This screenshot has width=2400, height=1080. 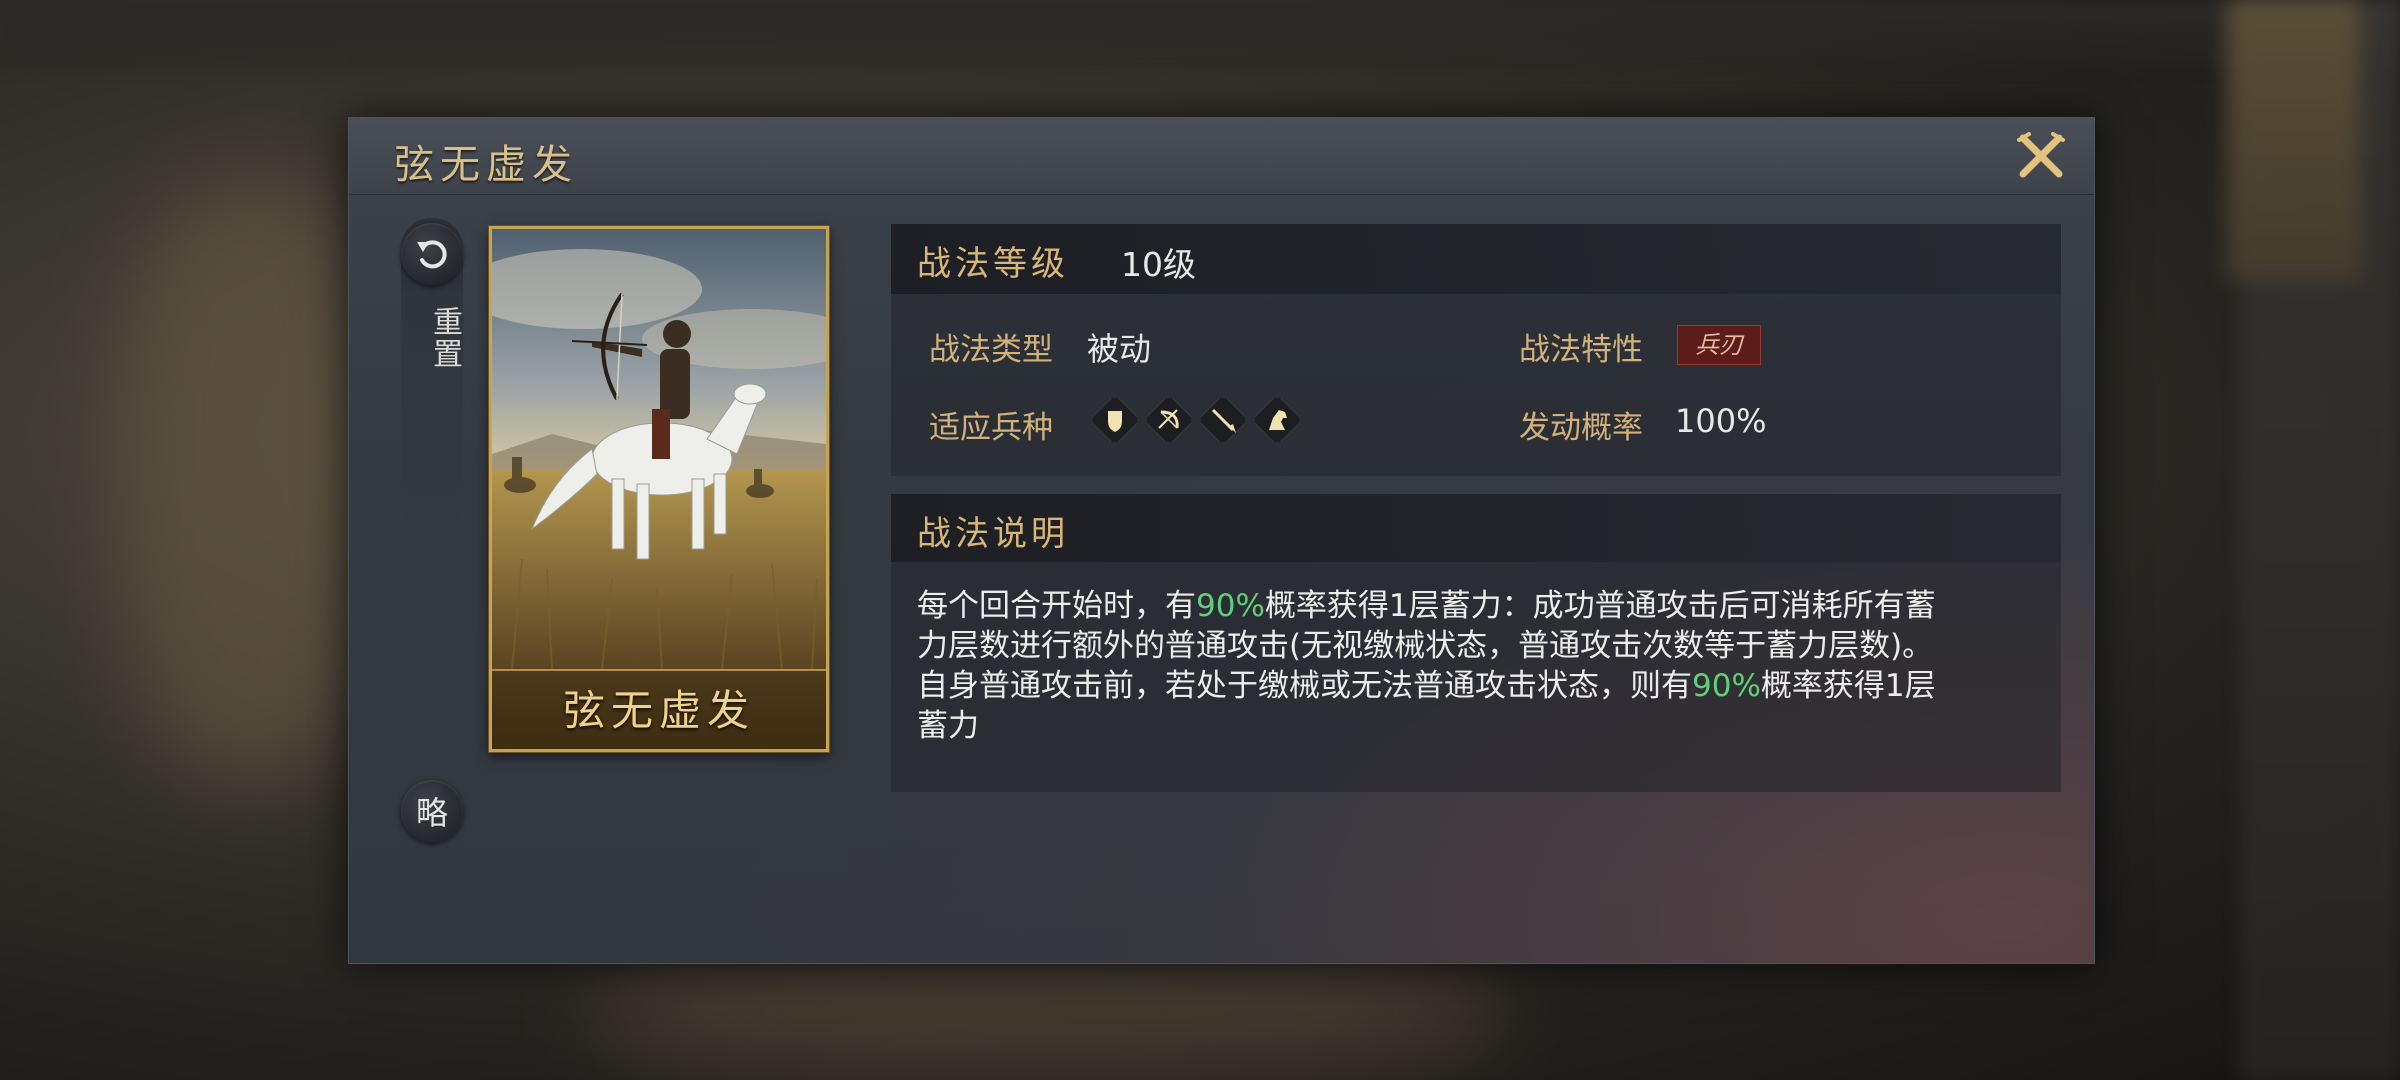 I want to click on dialog-title: 弦无虚发, so click(x=486, y=165).